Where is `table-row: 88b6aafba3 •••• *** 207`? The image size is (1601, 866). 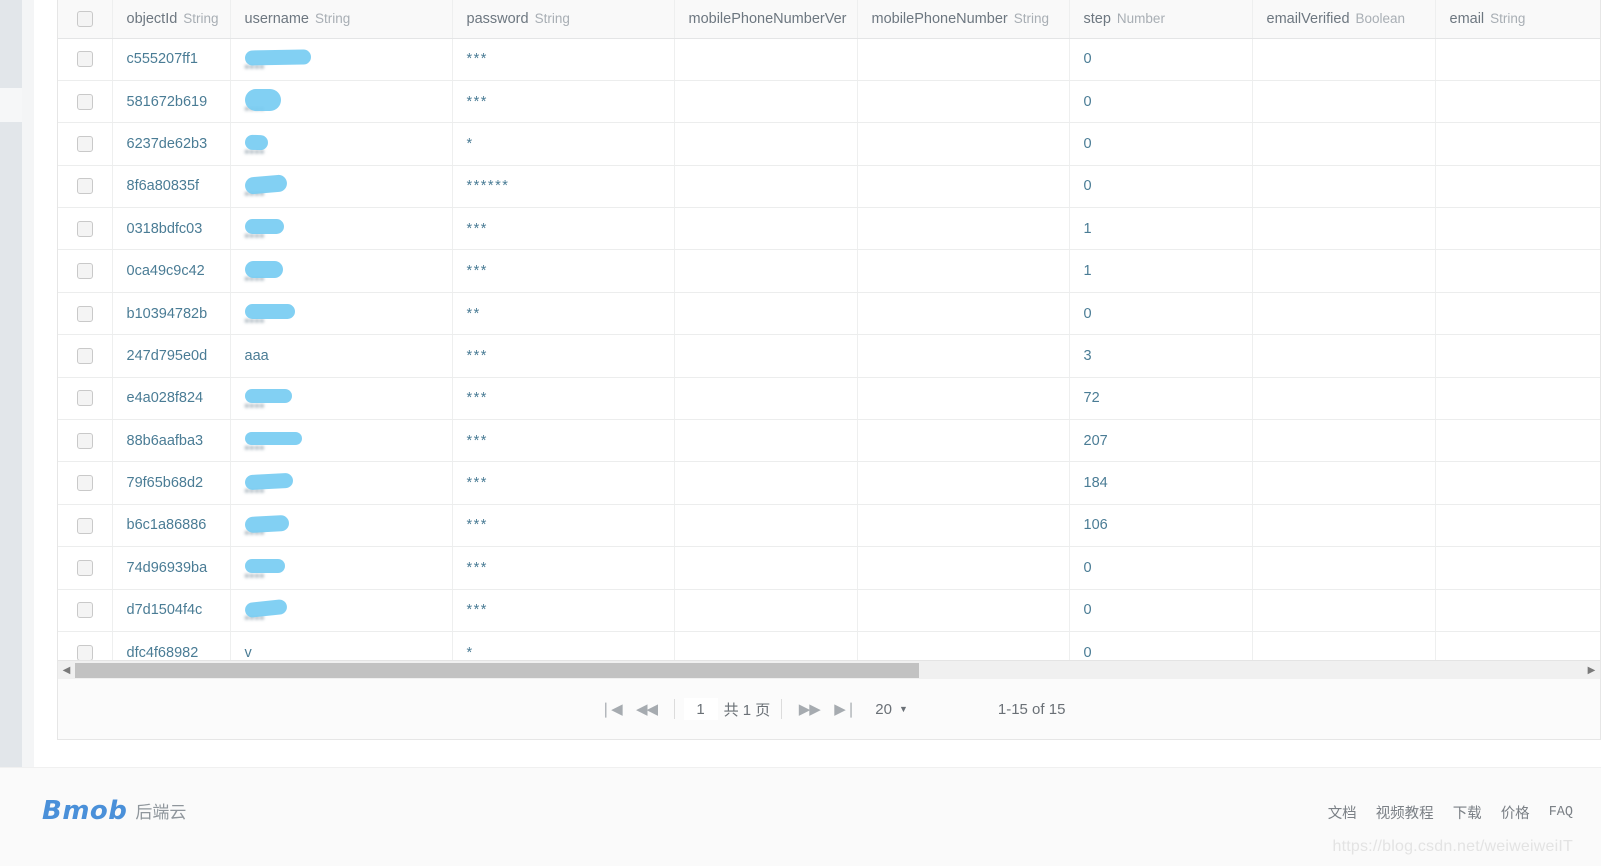 table-row: 88b6aafba3 •••• *** 207 is located at coordinates (829, 441).